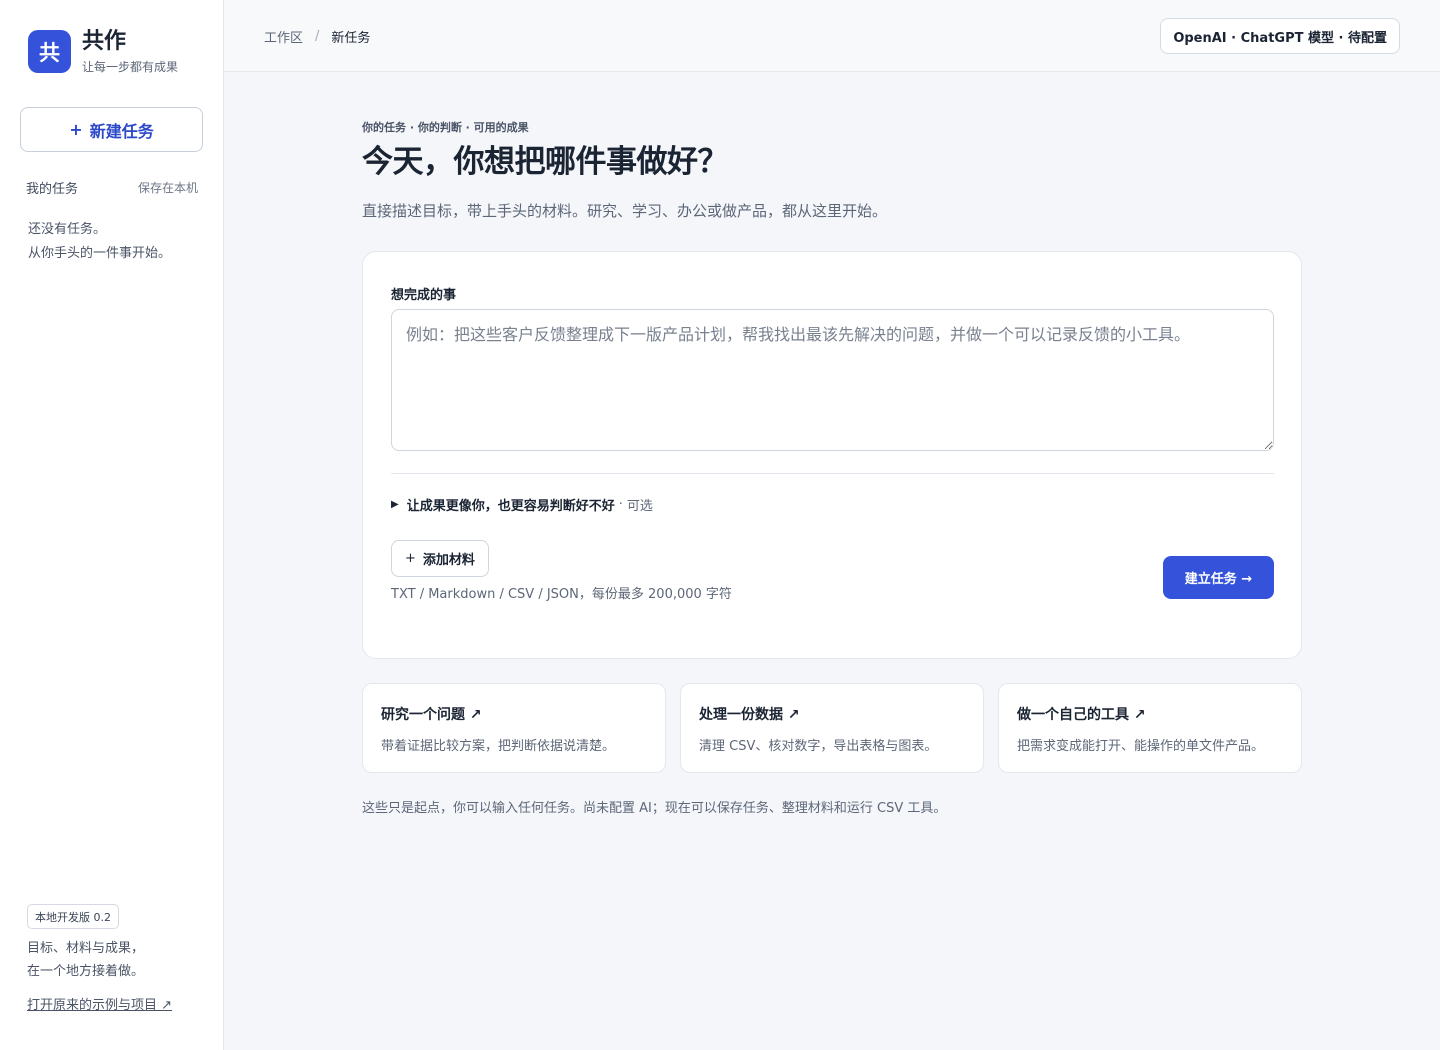  Describe the element at coordinates (99, 1003) in the screenshot. I see `open-examples-link: 打开原来的示例与项目 ↗` at that location.